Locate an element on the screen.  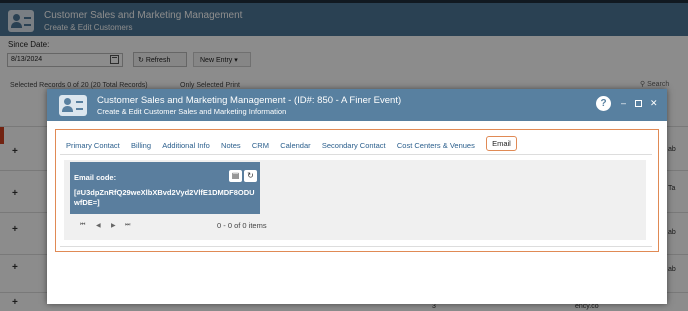
tab-billing: Billing is located at coordinates (141, 145).